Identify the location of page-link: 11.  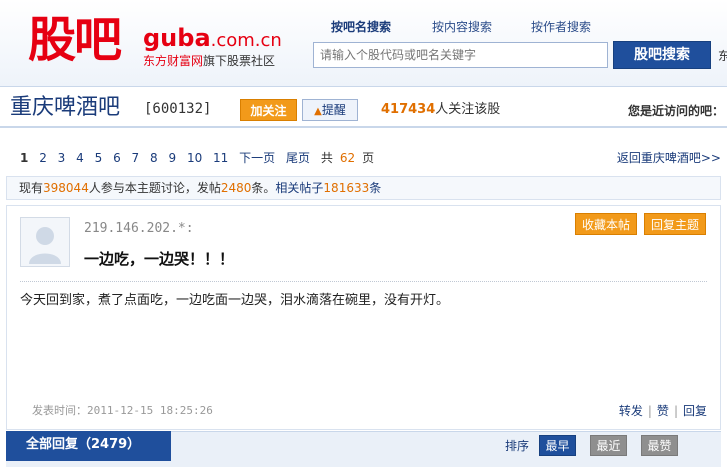
(220, 158).